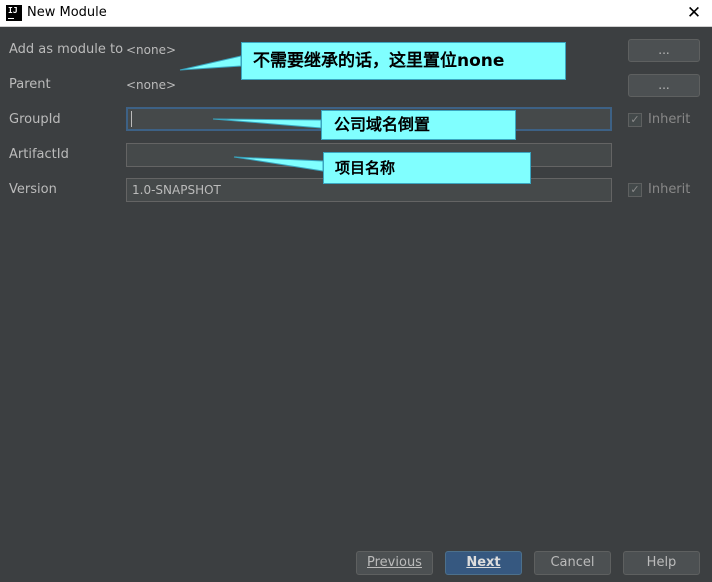 The height and width of the screenshot is (582, 712). I want to click on parent-label: Parent, so click(30, 84).